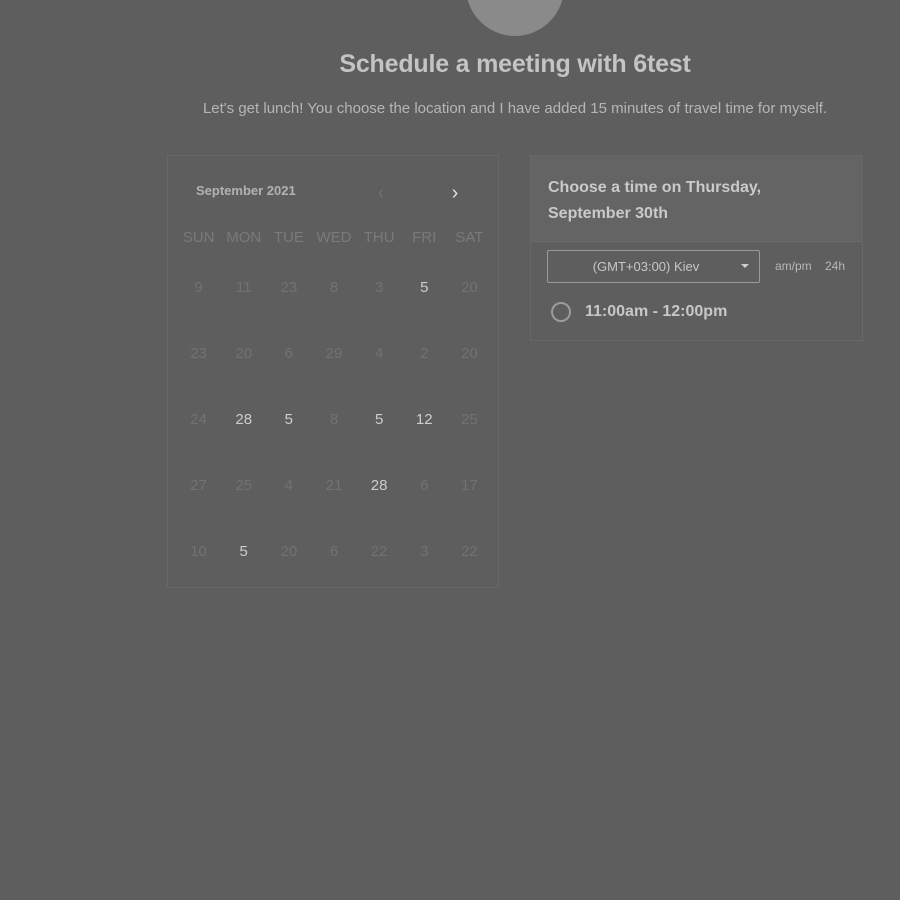 This screenshot has width=900, height=900. I want to click on calendar-day: 21, so click(334, 485).